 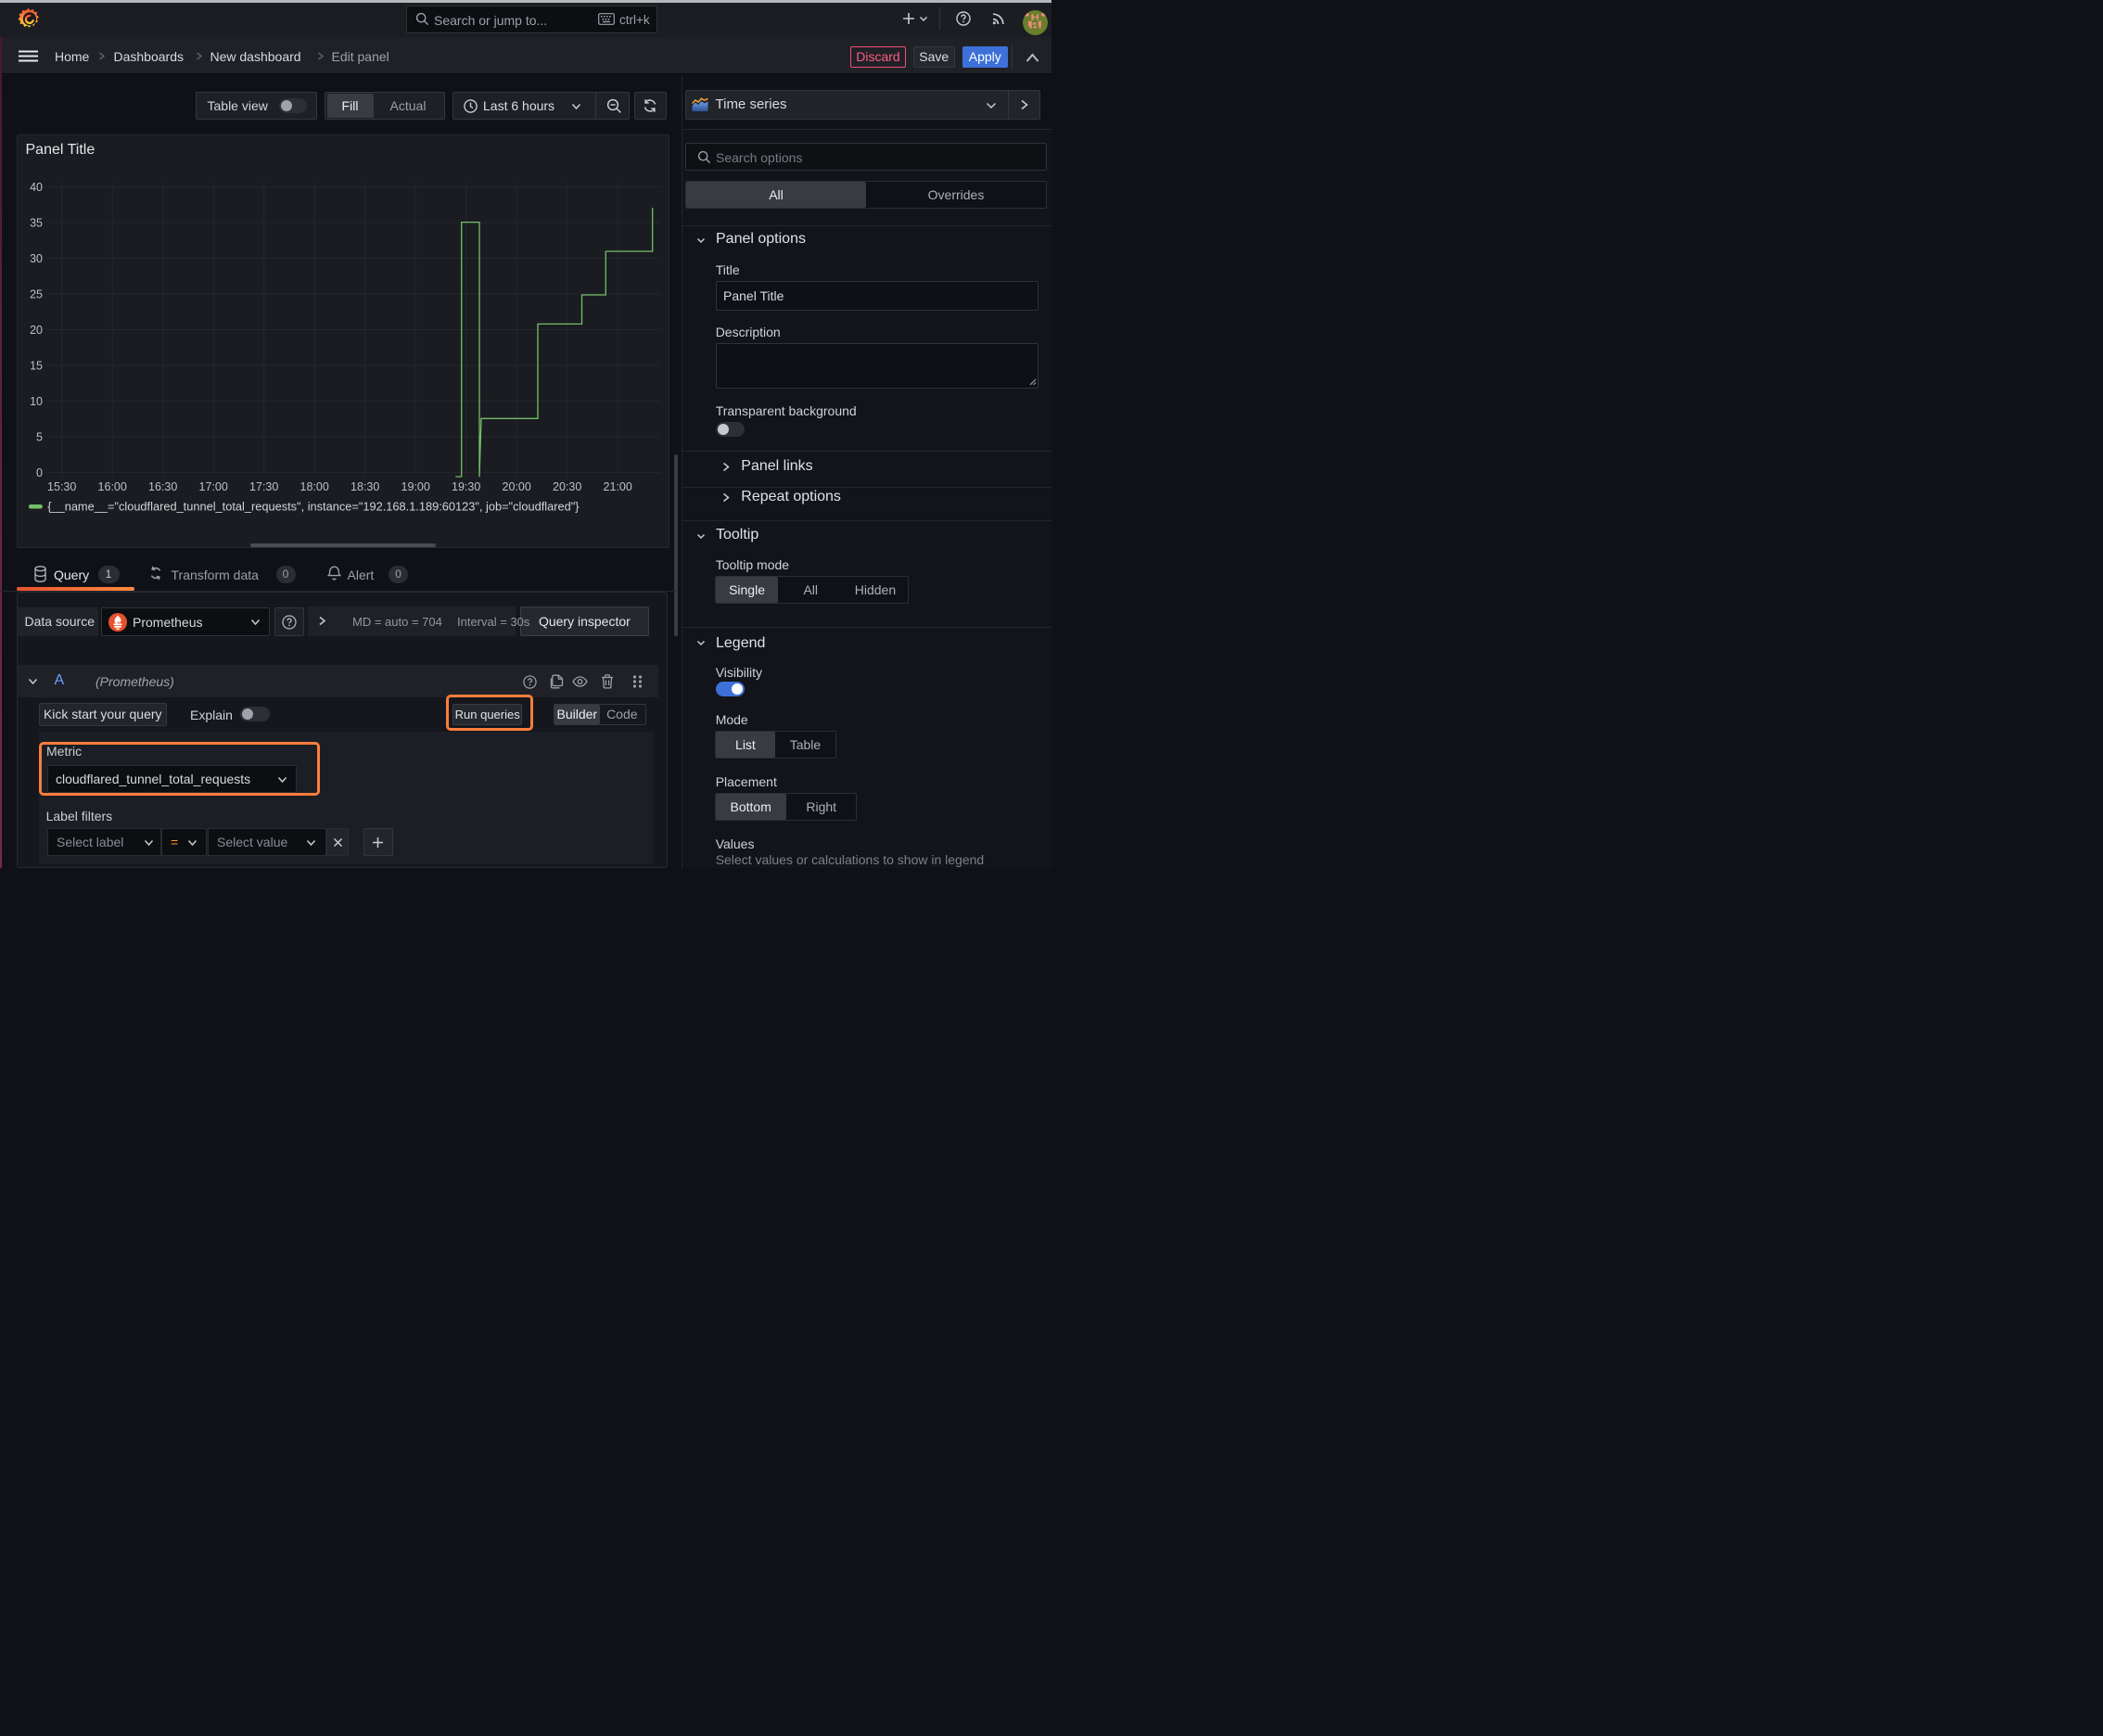 What do you see at coordinates (466, 487) in the screenshot?
I see `svg-text: 19:30` at bounding box center [466, 487].